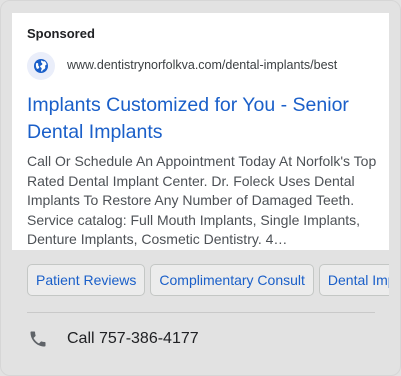 The height and width of the screenshot is (376, 401). Describe the element at coordinates (353, 280) in the screenshot. I see `sitelink-dental-implants: Dental Implants` at that location.